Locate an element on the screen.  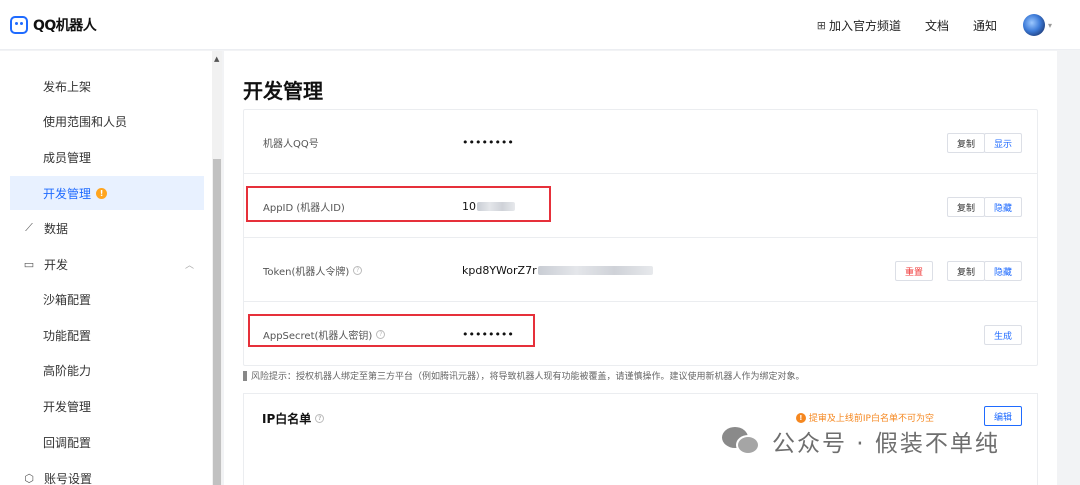
generate-button: 生成 is located at coordinates (1002, 335).